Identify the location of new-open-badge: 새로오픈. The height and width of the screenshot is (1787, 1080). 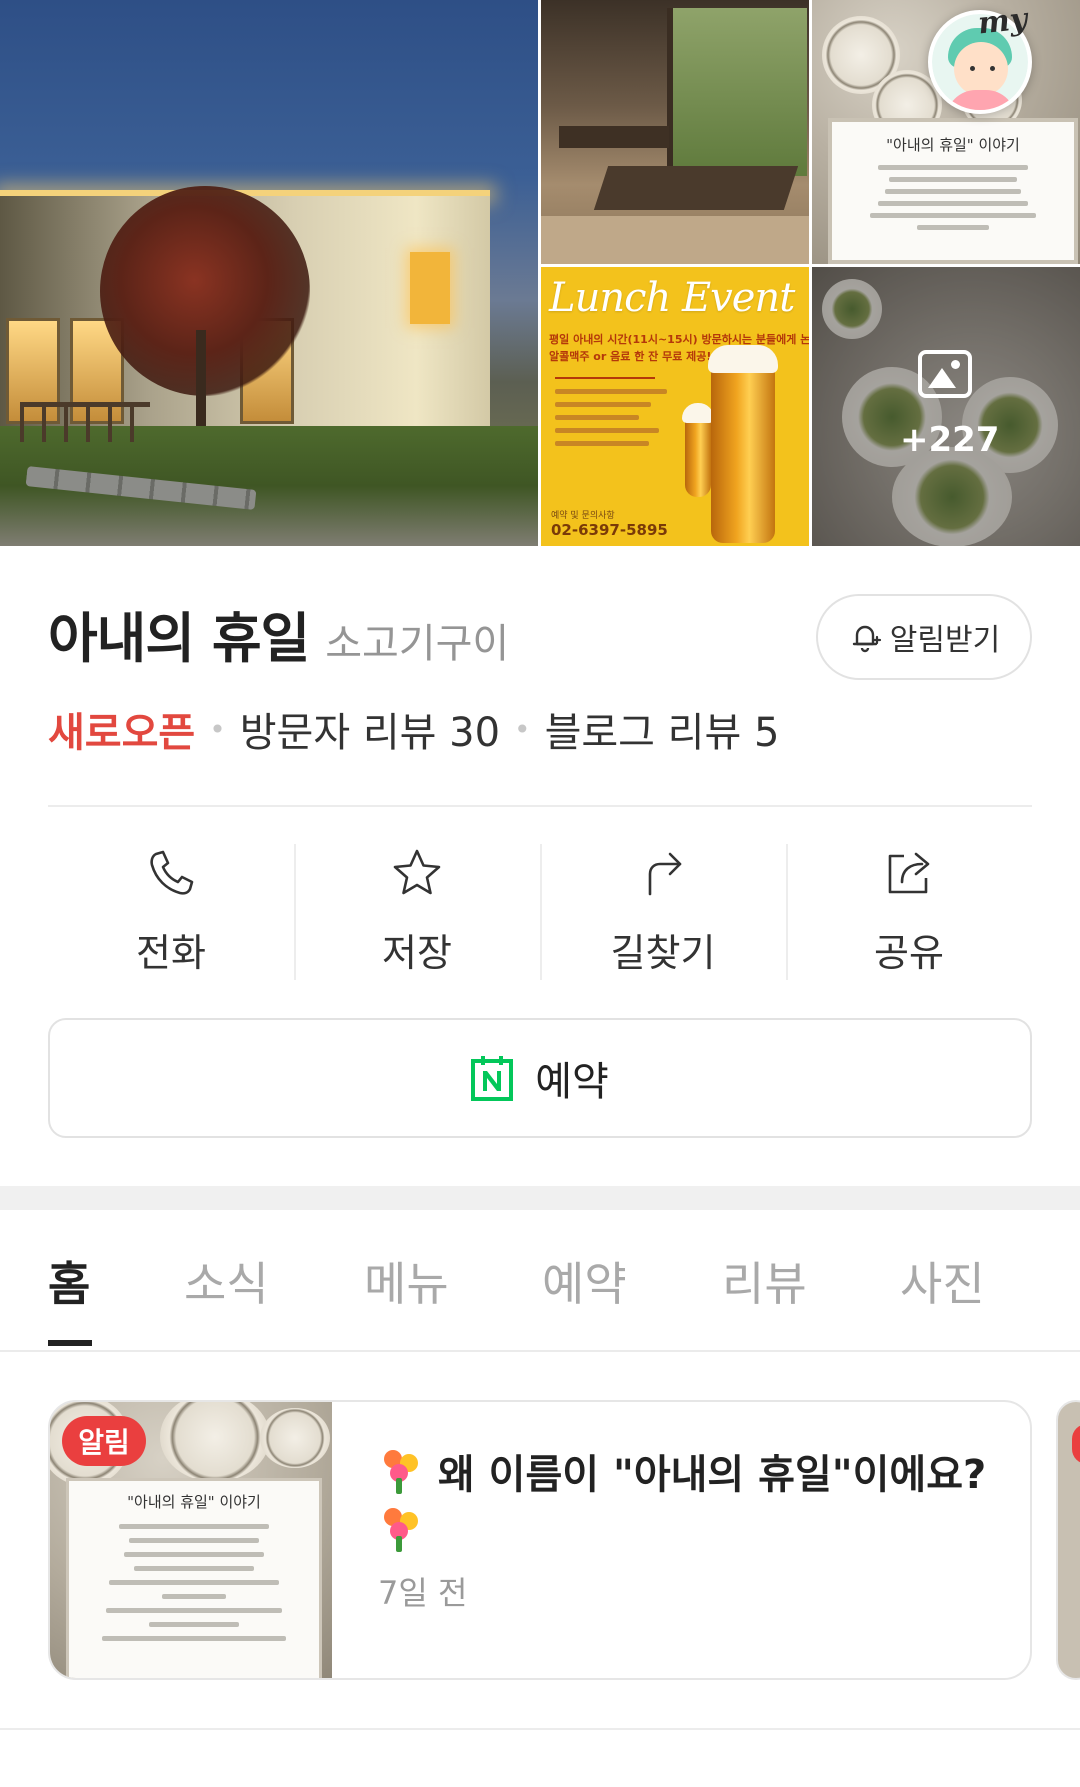
(122, 733).